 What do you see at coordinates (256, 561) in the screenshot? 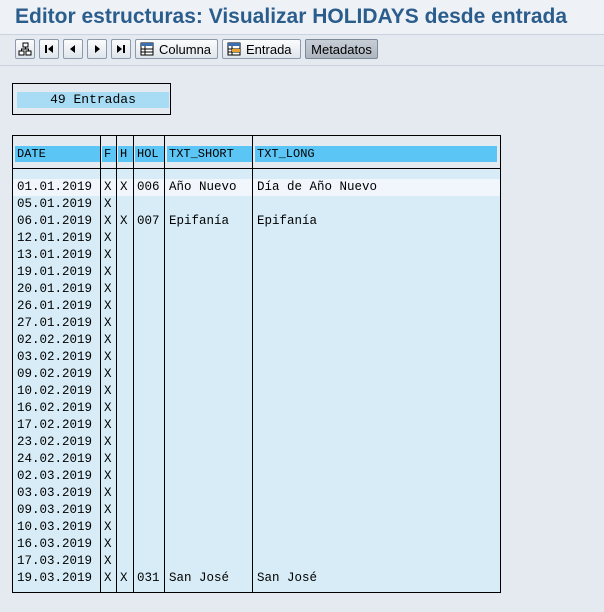
I see `table-row: 17.03.2019 X` at bounding box center [256, 561].